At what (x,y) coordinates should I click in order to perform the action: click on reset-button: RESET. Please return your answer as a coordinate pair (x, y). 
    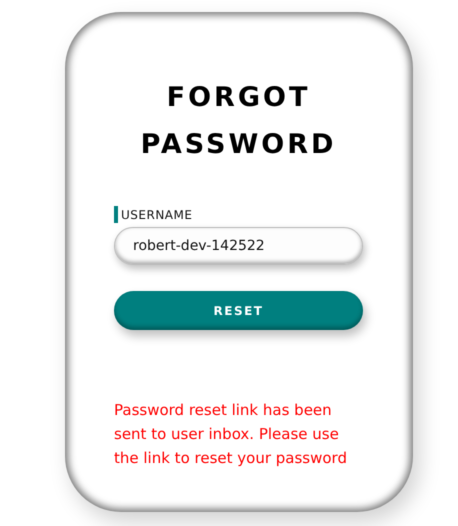
    Looking at the image, I should click on (238, 310).